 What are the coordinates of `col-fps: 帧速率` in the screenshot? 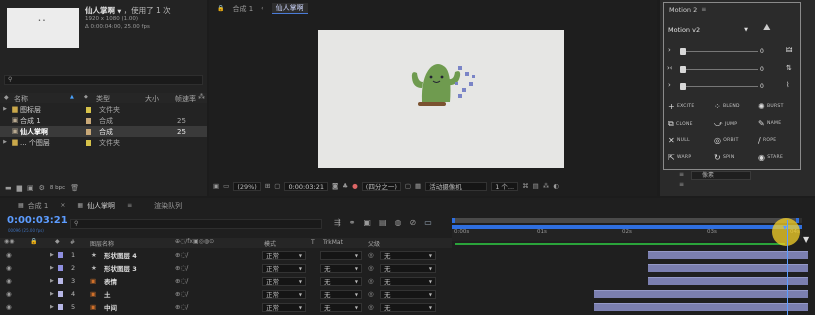 It's located at (185, 99).